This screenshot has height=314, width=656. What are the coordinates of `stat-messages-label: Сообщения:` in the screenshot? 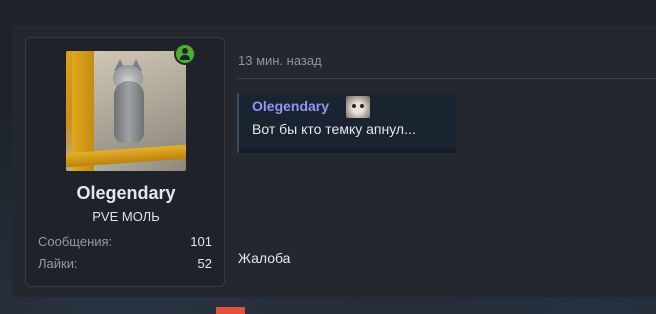 It's located at (75, 241).